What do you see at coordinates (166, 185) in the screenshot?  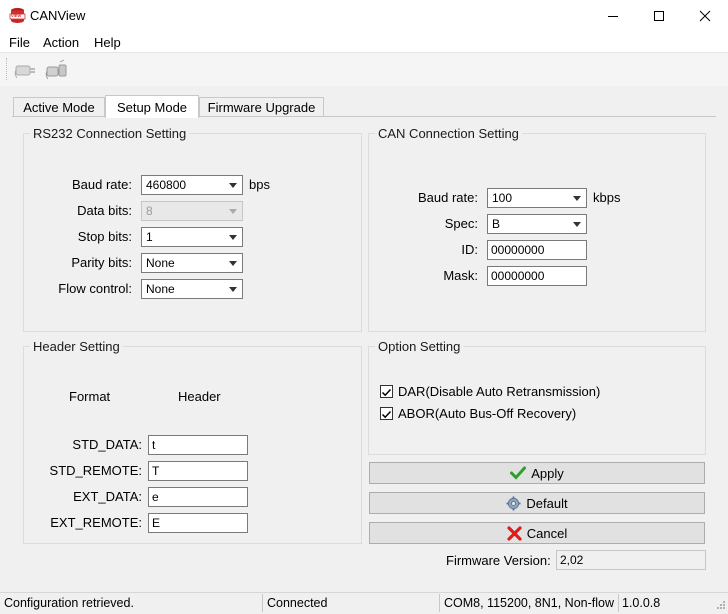 I see `select-value: 460800` at bounding box center [166, 185].